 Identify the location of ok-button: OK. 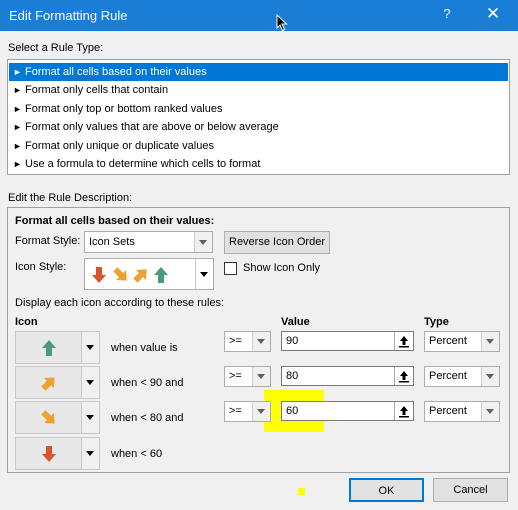
(386, 490).